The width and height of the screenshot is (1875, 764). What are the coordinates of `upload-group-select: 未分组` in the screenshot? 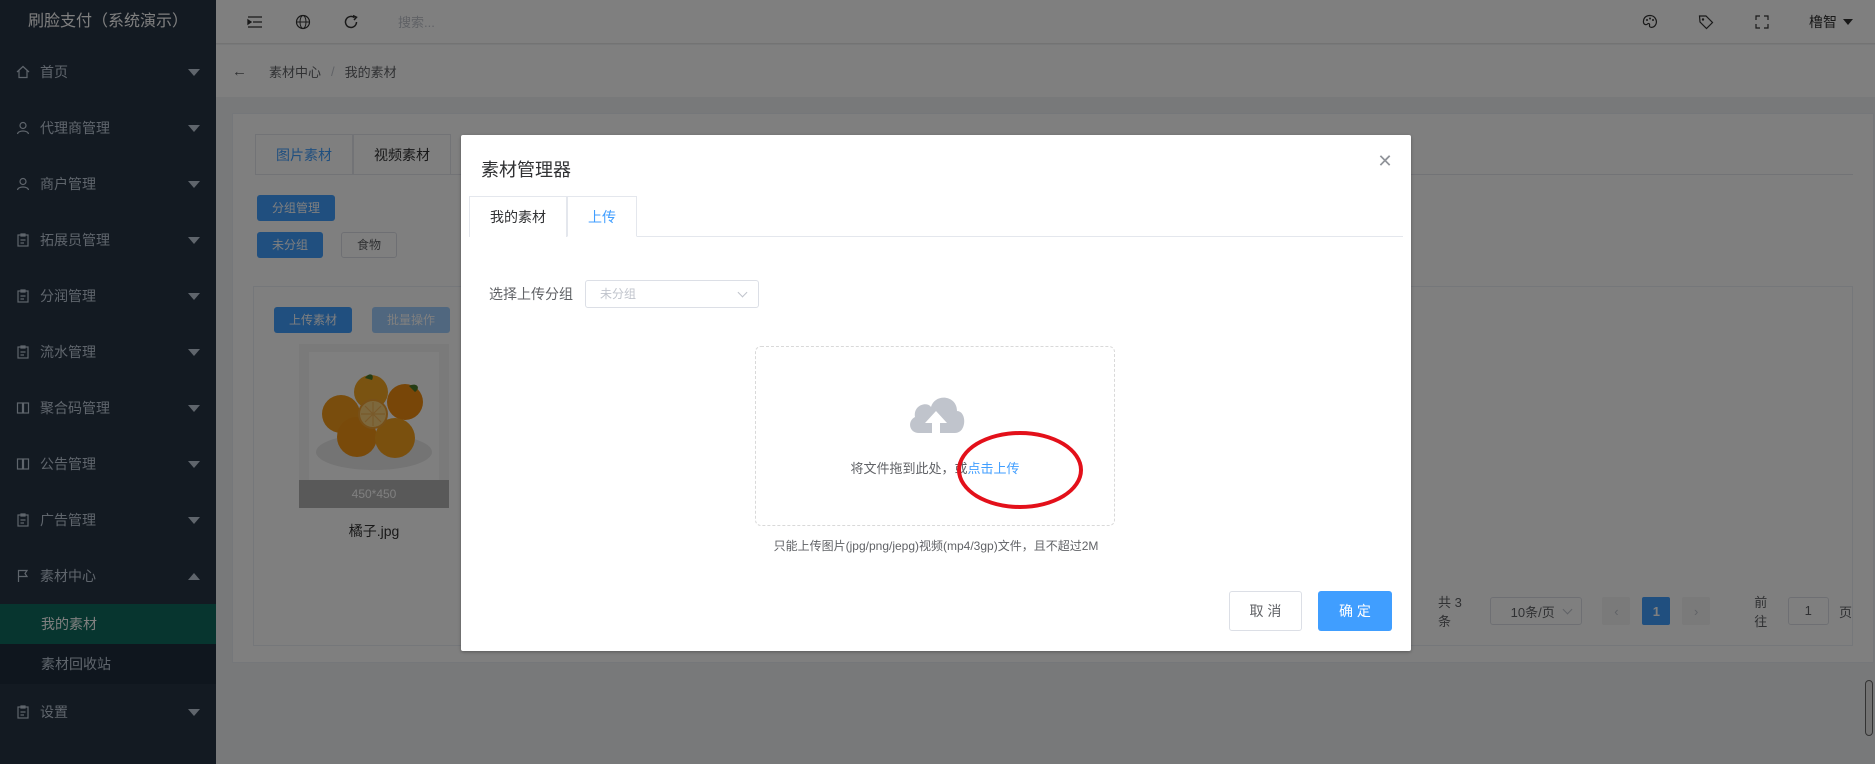 It's located at (672, 294).